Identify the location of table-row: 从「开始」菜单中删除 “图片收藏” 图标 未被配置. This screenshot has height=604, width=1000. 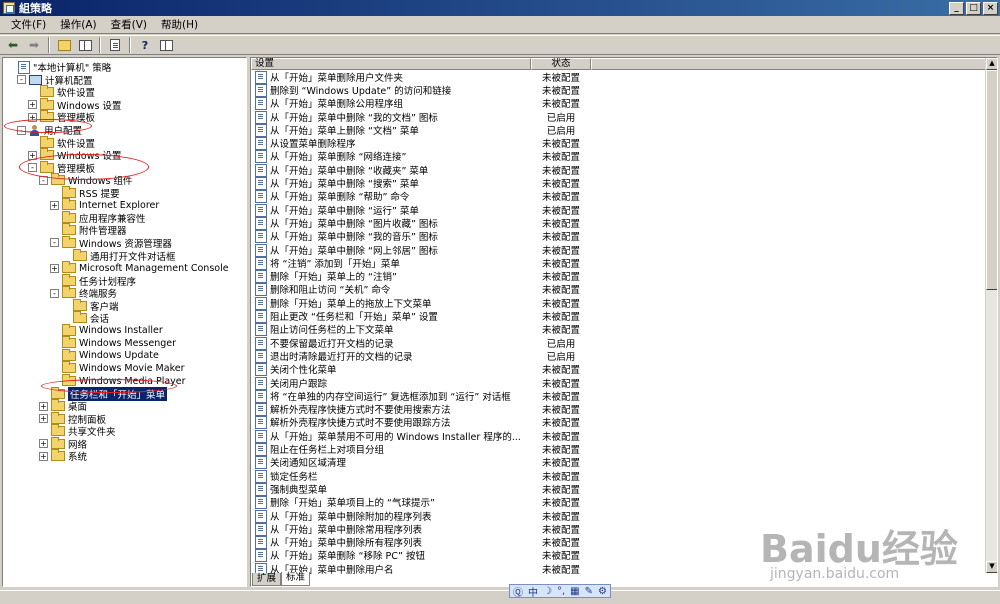
(421, 223).